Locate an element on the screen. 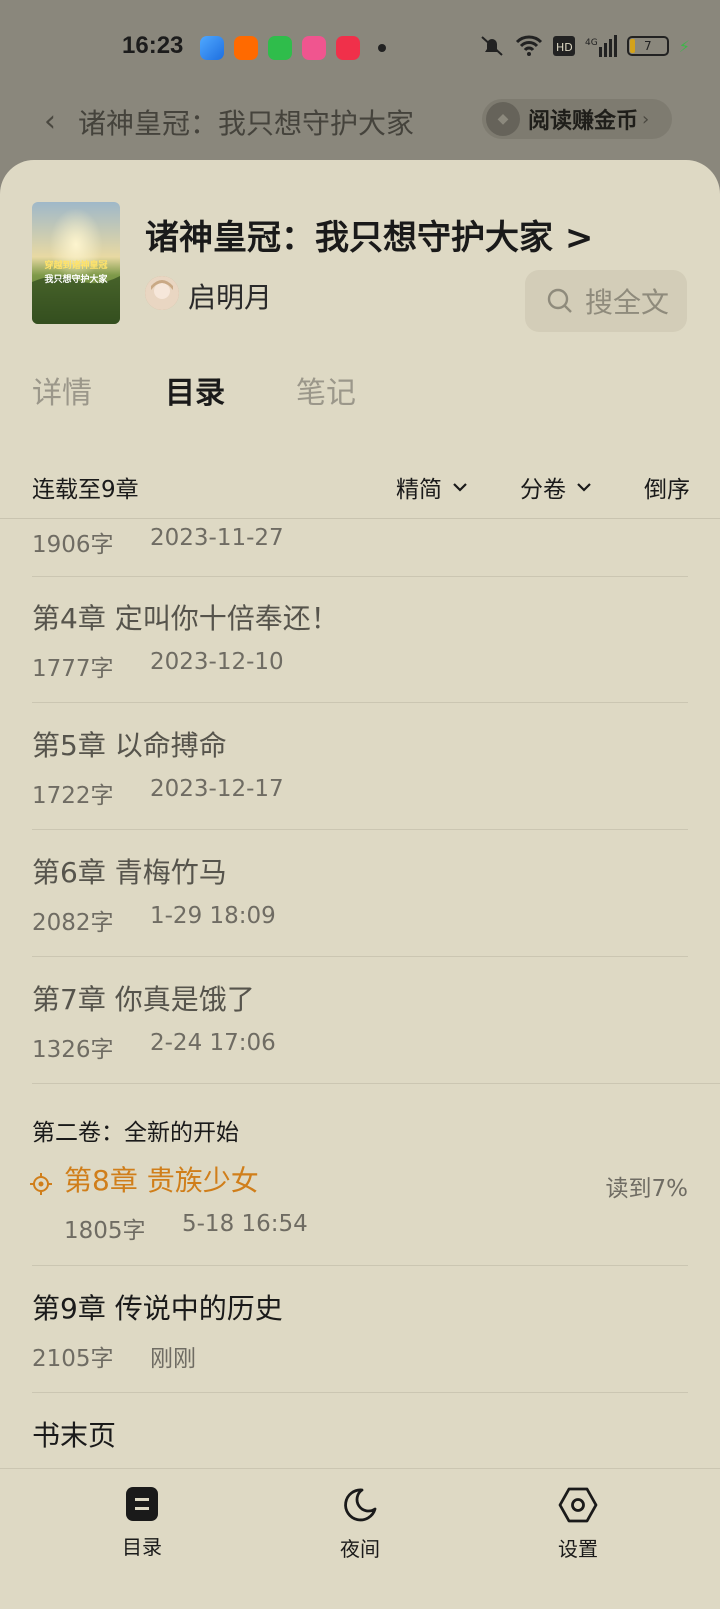 This screenshot has width=720, height=1609. chapter-meta: 1777字 2023-12-10 is located at coordinates (360, 666).